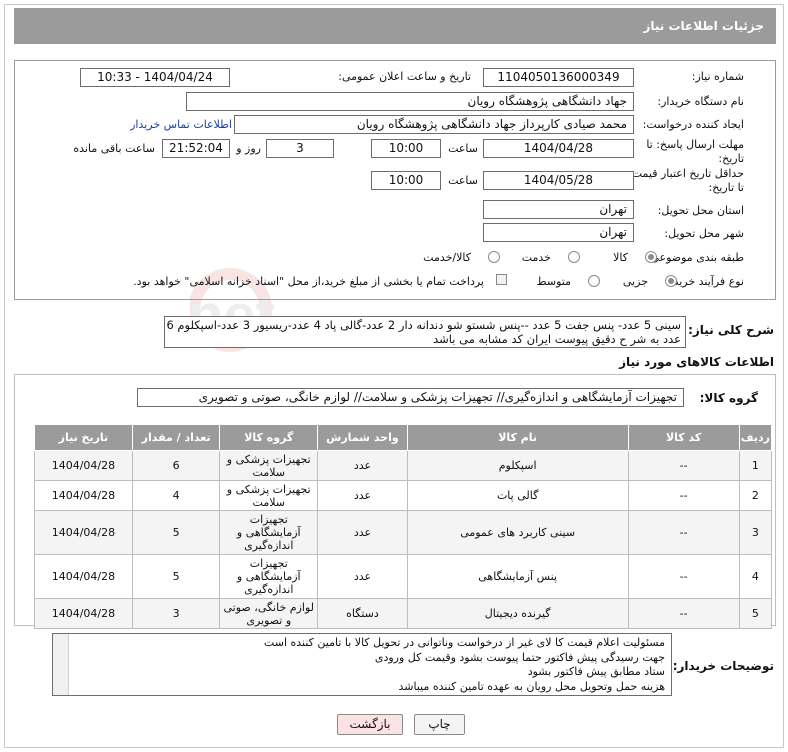 This screenshot has width=788, height=752. Describe the element at coordinates (176, 613) in the screenshot. I see `cell-qty: 3` at that location.